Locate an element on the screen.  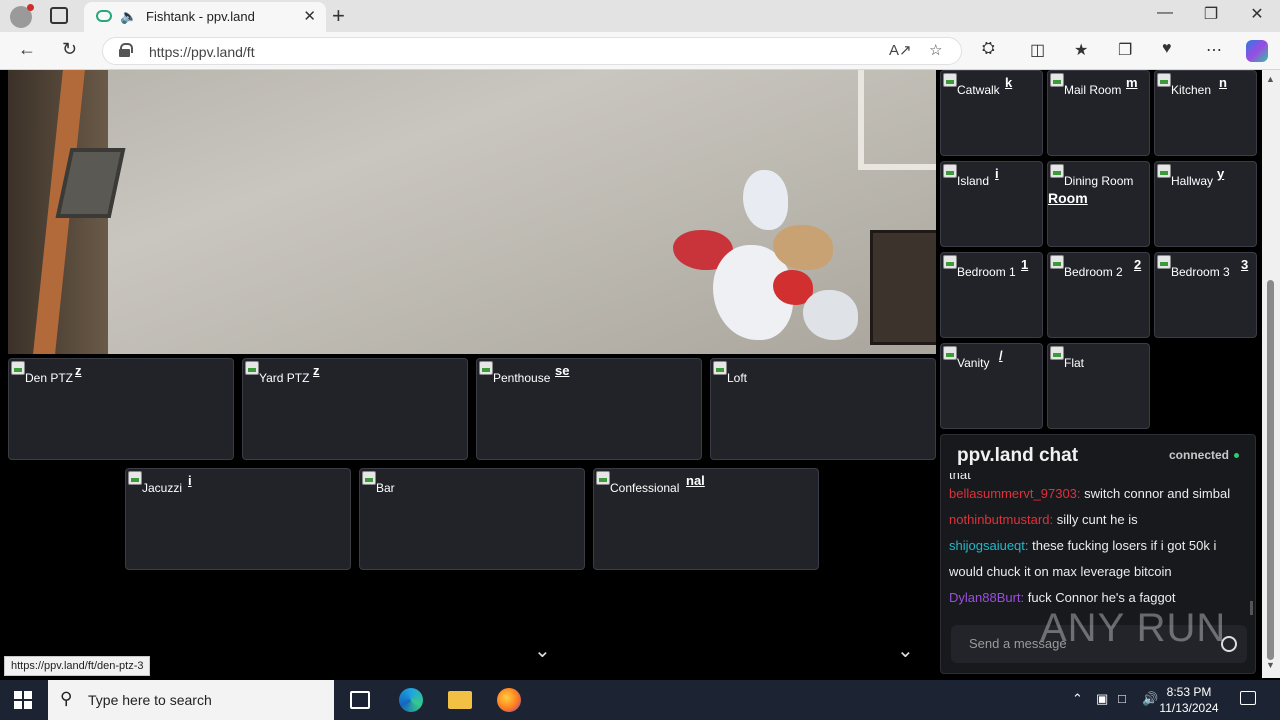
camera-tile-penthouse: Penthouse se is located at coordinates (589, 409).